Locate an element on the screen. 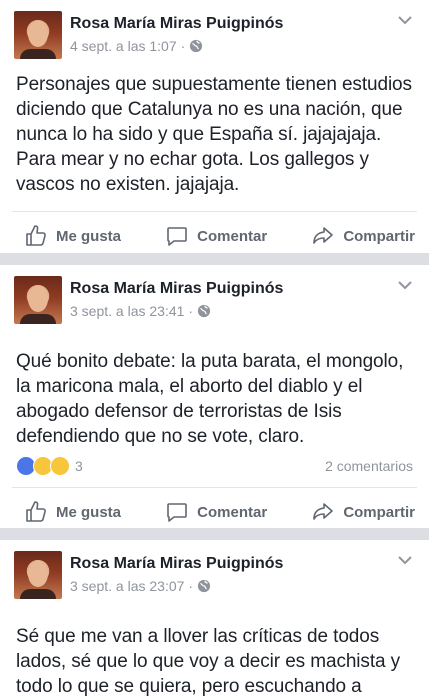 The image size is (429, 700). post-date: 3 sept. a las 23:41 is located at coordinates (127, 311).